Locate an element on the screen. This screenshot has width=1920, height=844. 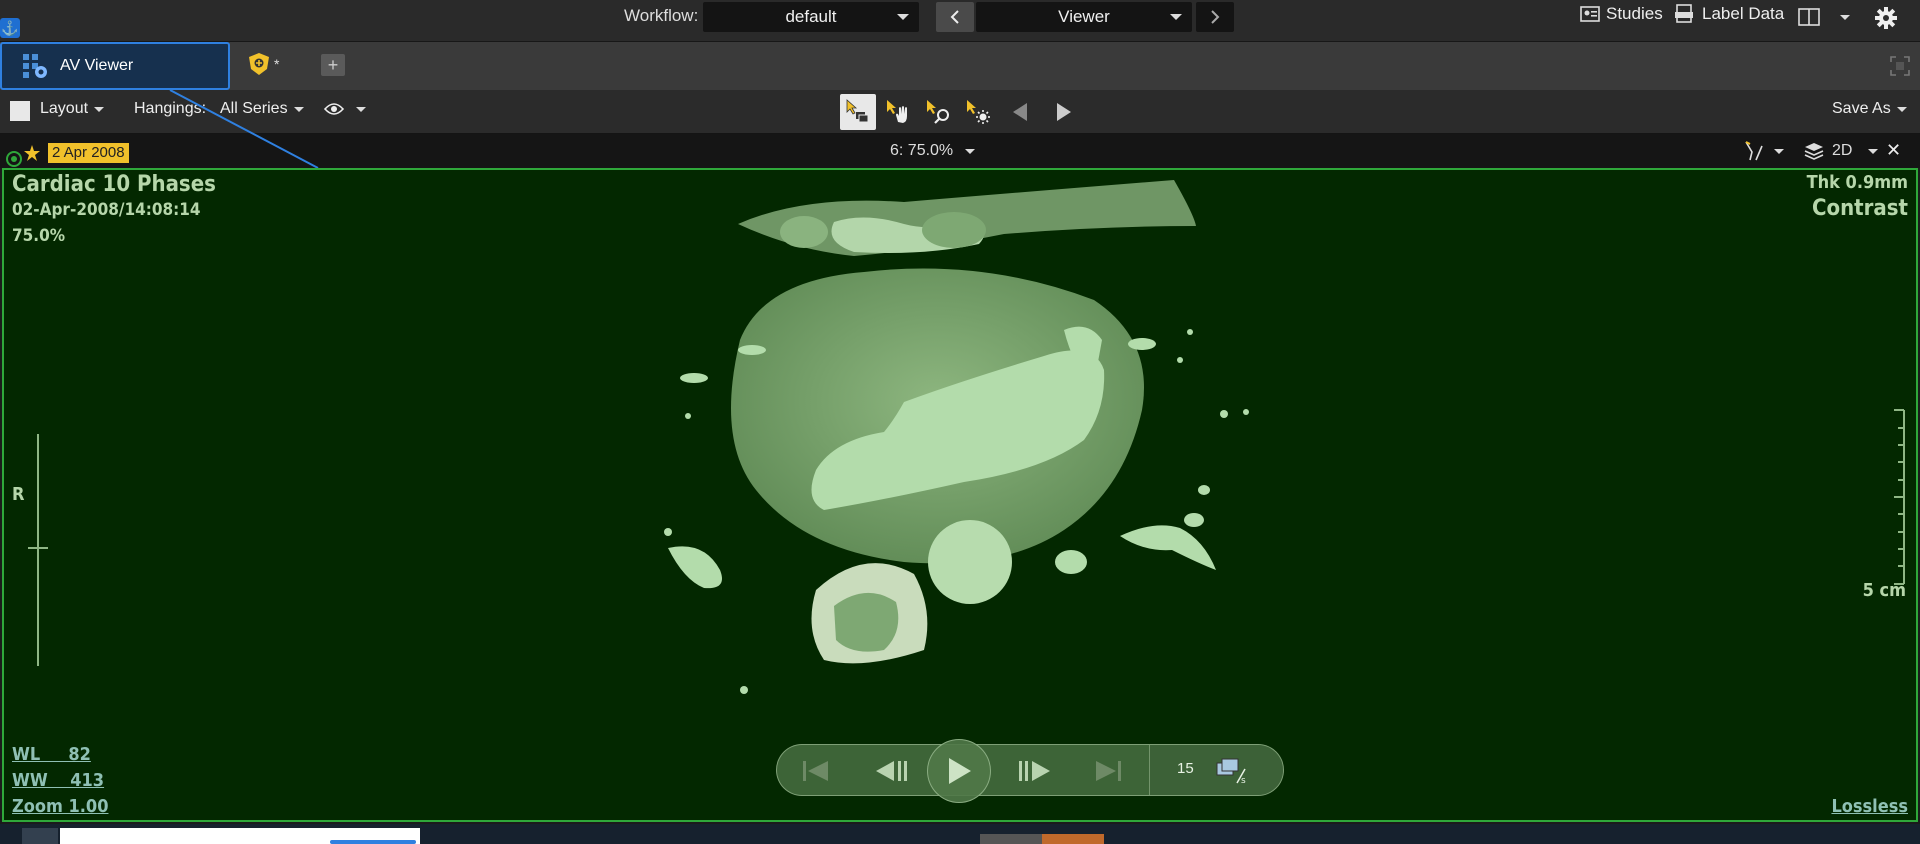
hangings-value: All Series is located at coordinates (254, 108).